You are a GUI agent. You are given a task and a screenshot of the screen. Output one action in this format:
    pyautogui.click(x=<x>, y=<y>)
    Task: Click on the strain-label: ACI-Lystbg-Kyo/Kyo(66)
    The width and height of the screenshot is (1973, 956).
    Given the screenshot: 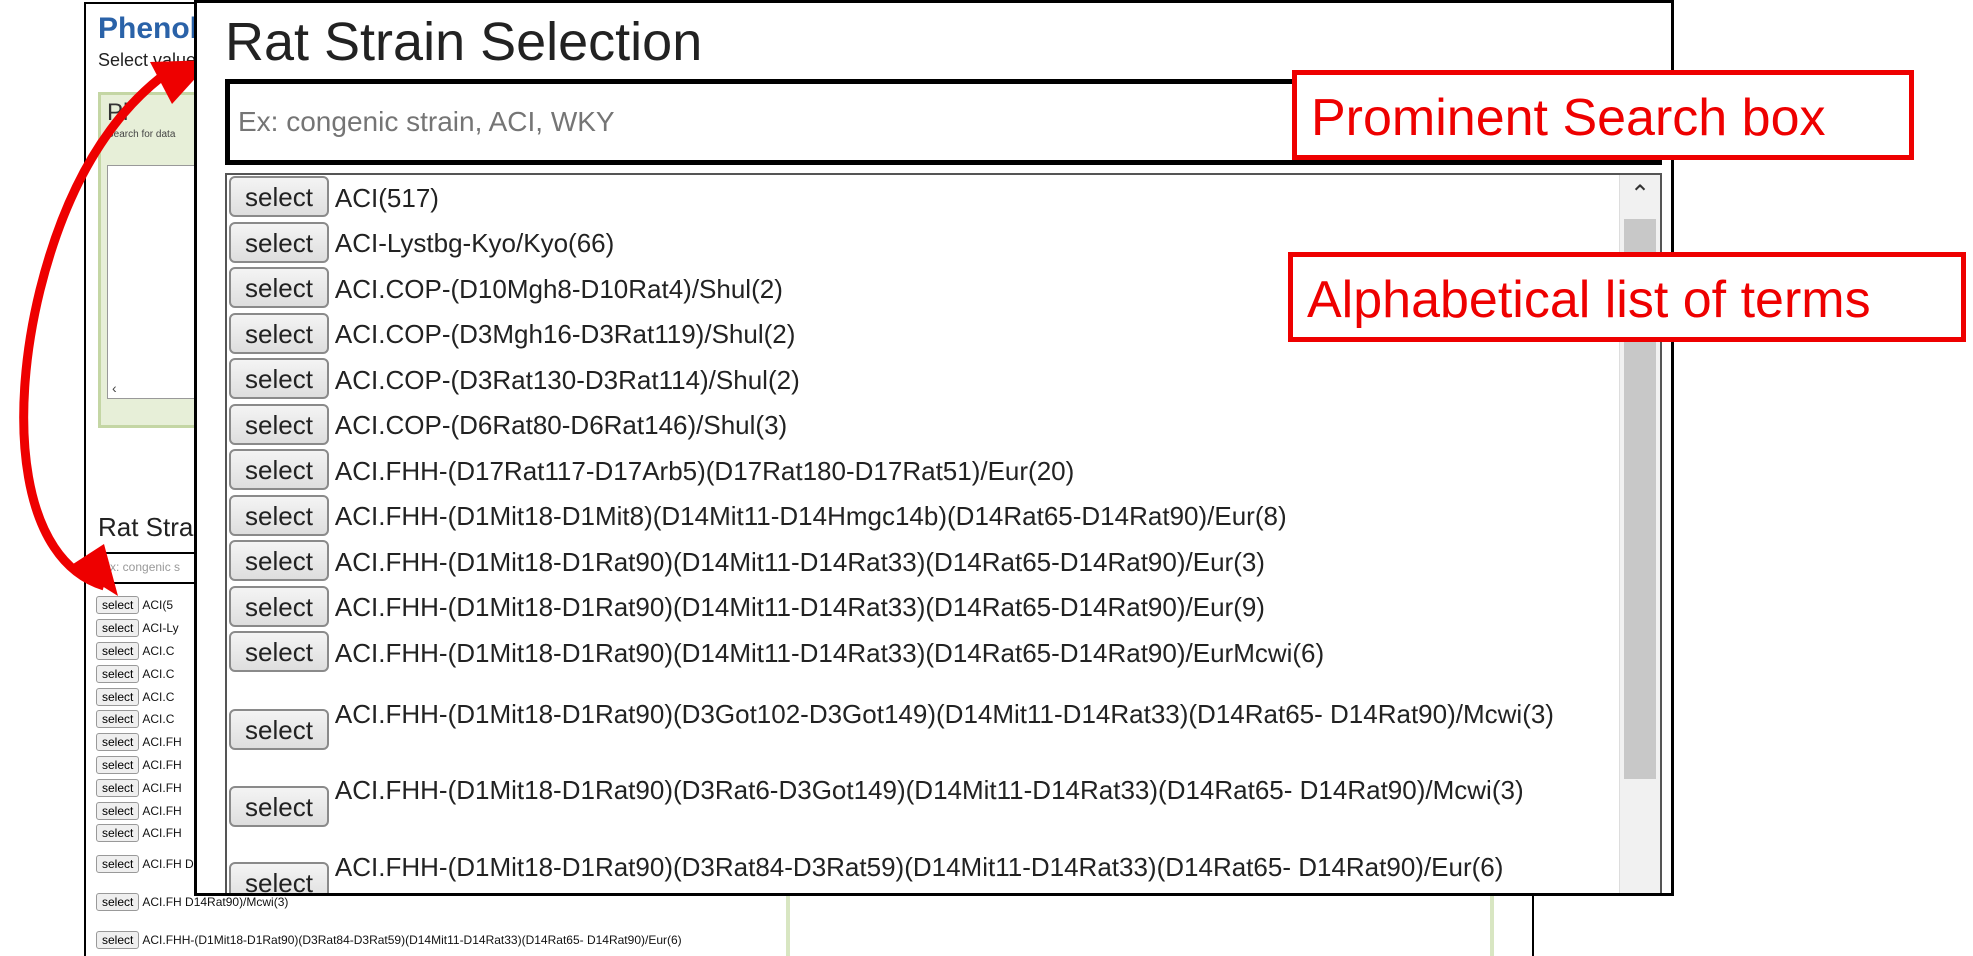 What is the action you would take?
    pyautogui.click(x=474, y=243)
    